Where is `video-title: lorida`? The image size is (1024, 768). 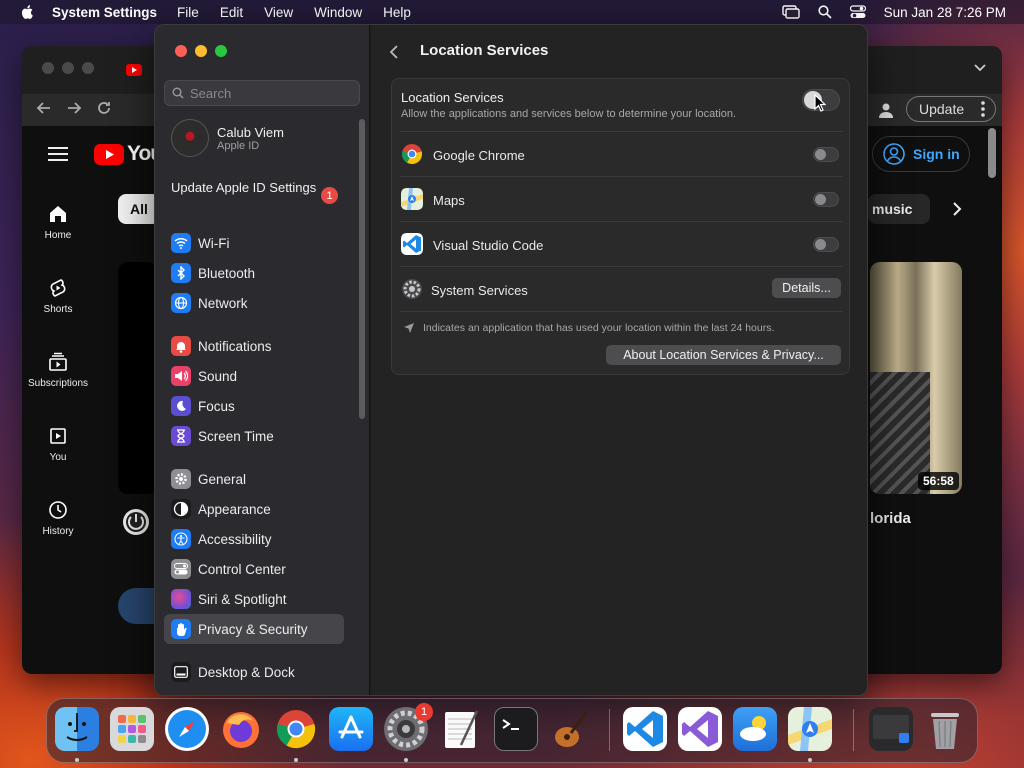 video-title: lorida is located at coordinates (890, 518).